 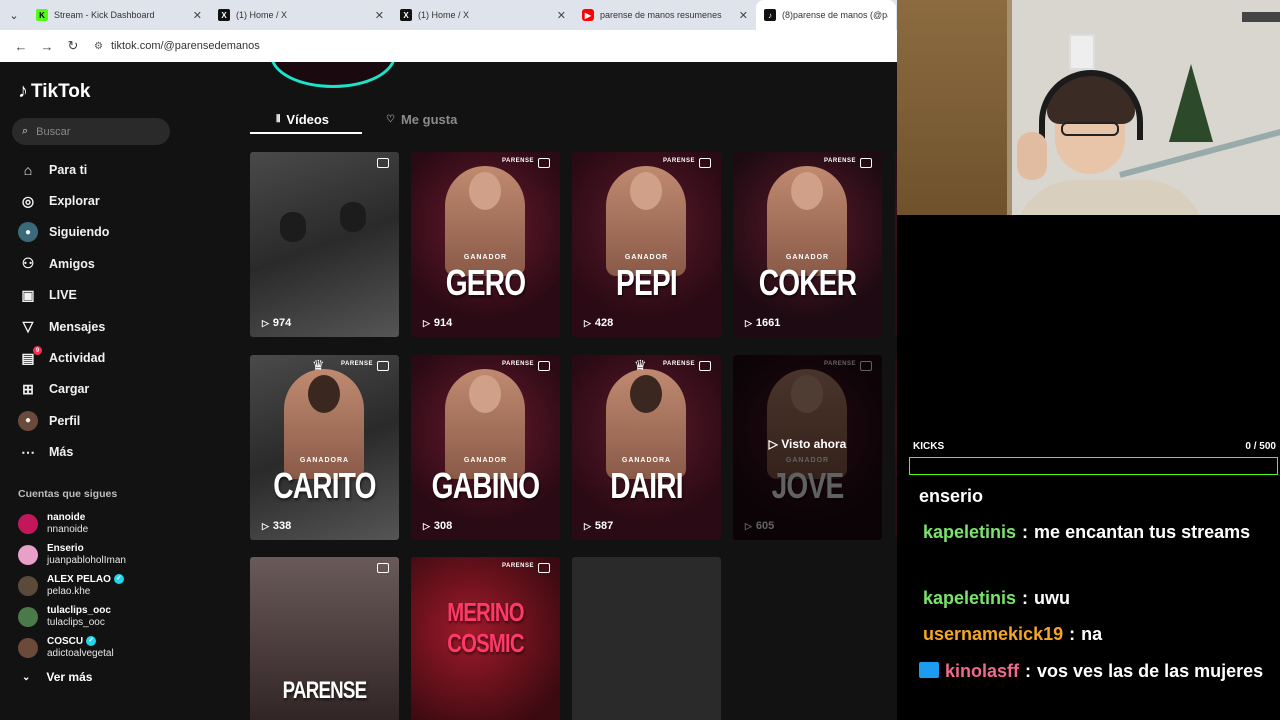 What do you see at coordinates (646, 460) in the screenshot?
I see `winner-label: GANADORA` at bounding box center [646, 460].